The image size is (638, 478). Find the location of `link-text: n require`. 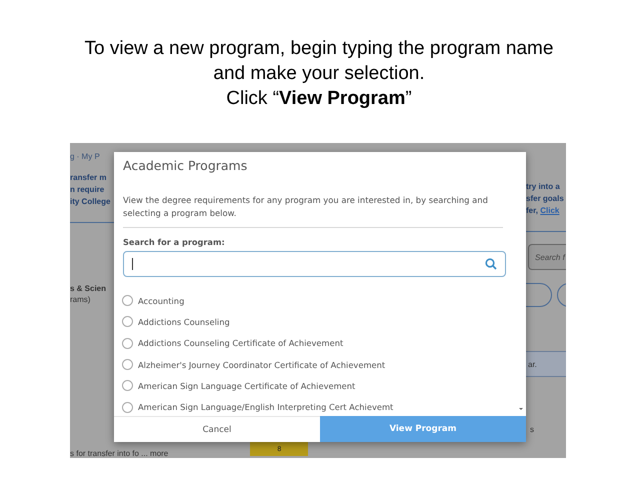

link-text: n require is located at coordinates (92, 190).